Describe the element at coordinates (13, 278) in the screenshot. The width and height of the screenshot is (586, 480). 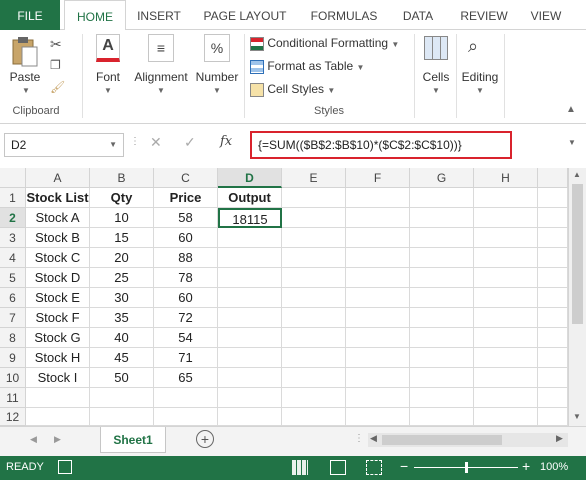
I see `row-header-5: 5` at that location.